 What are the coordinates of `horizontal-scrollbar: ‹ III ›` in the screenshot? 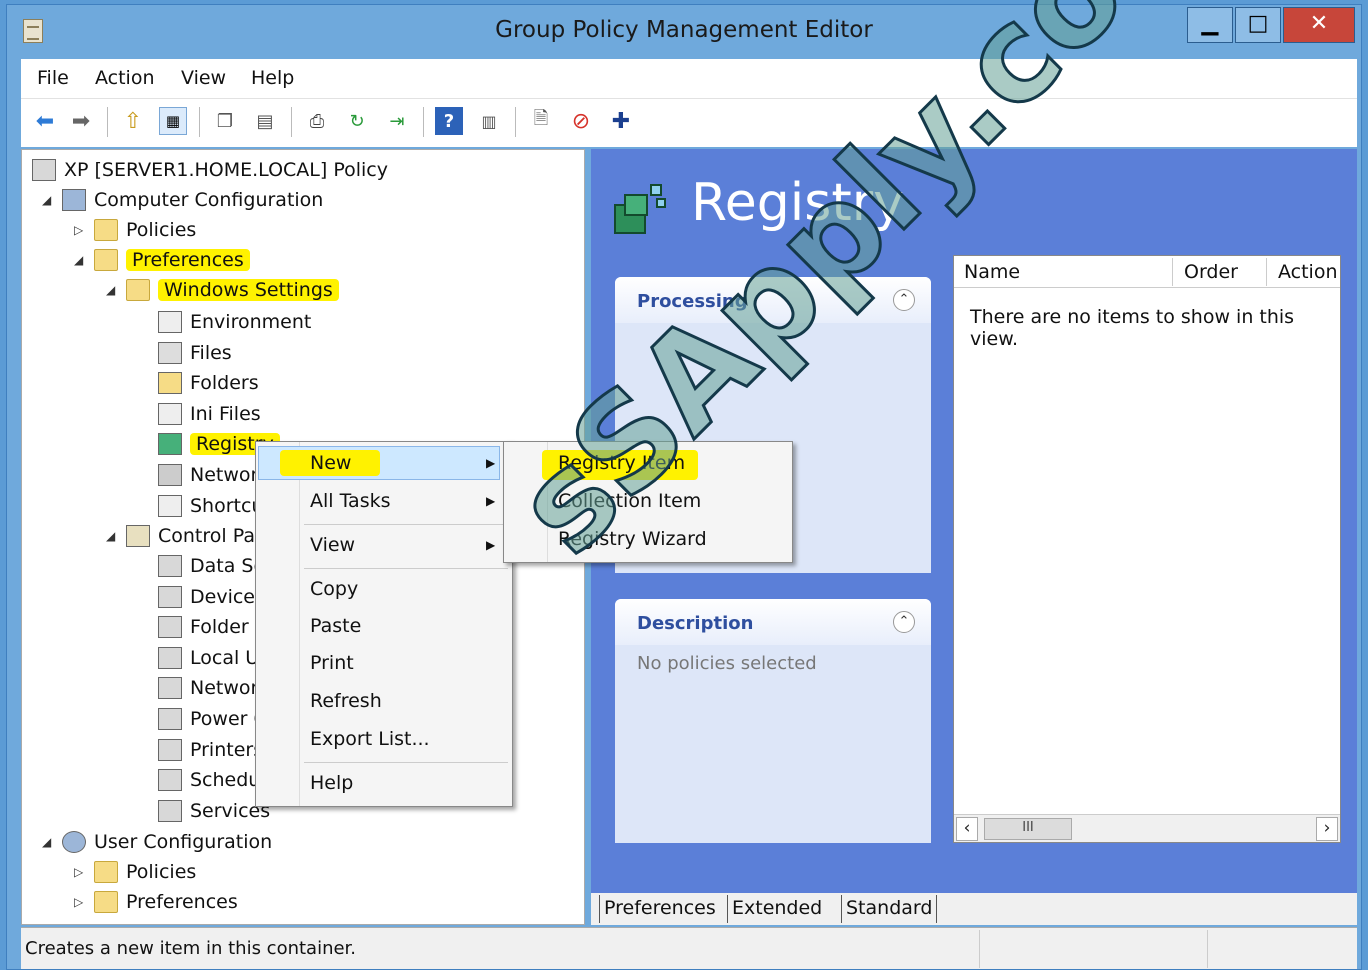 It's located at (1147, 828).